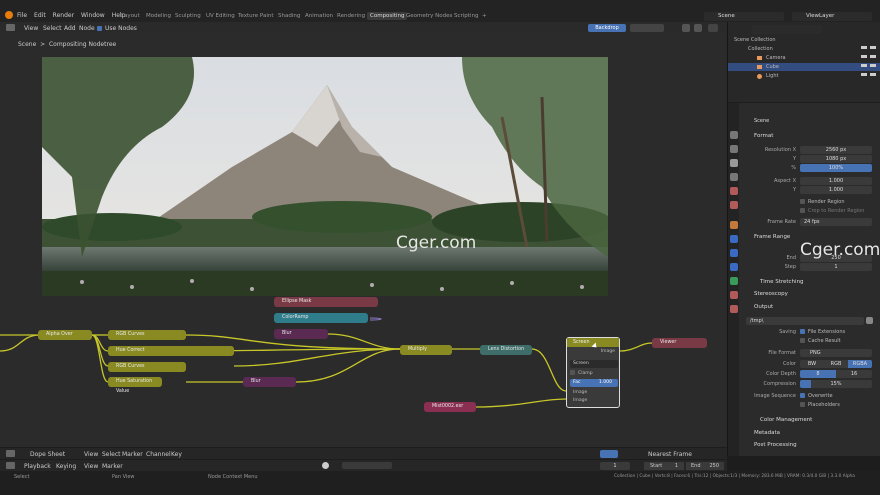  What do you see at coordinates (679, 343) in the screenshot?
I see `node-viewer: Viewer` at bounding box center [679, 343].